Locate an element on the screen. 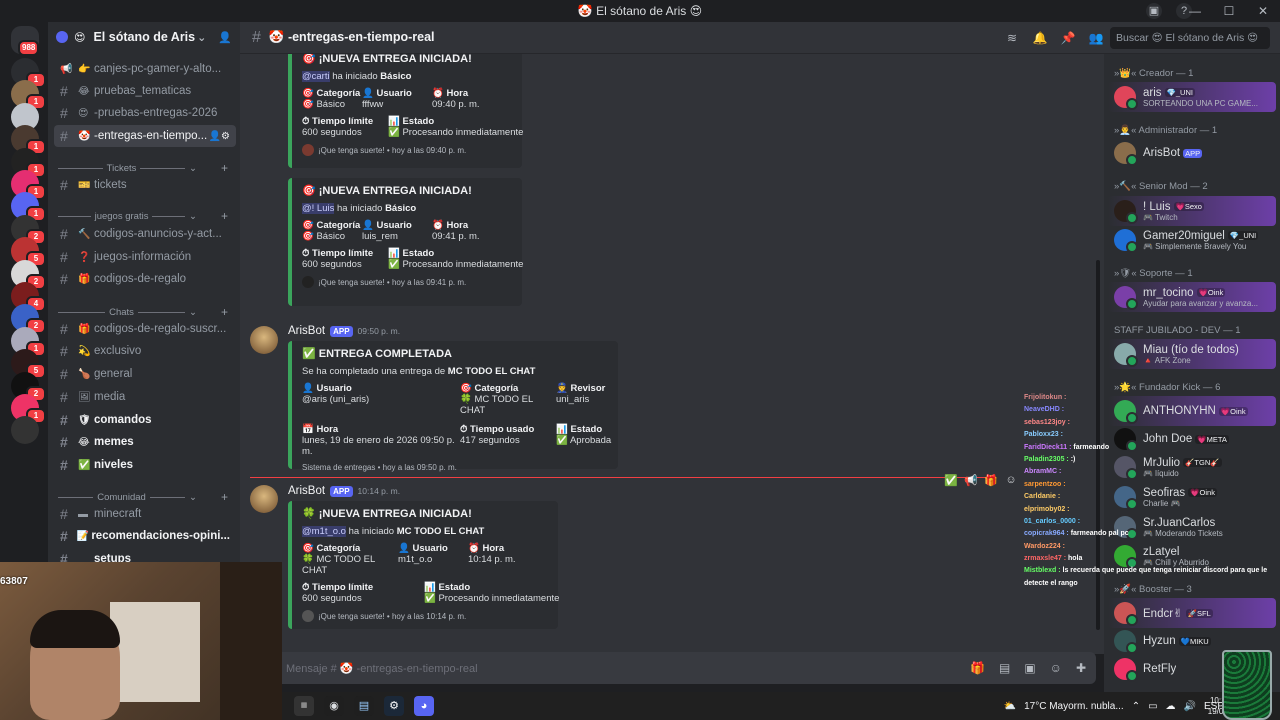 This screenshot has width=1280, height=720. channel-item: # 😍 -pruebas-entregas-2026 is located at coordinates (145, 113).